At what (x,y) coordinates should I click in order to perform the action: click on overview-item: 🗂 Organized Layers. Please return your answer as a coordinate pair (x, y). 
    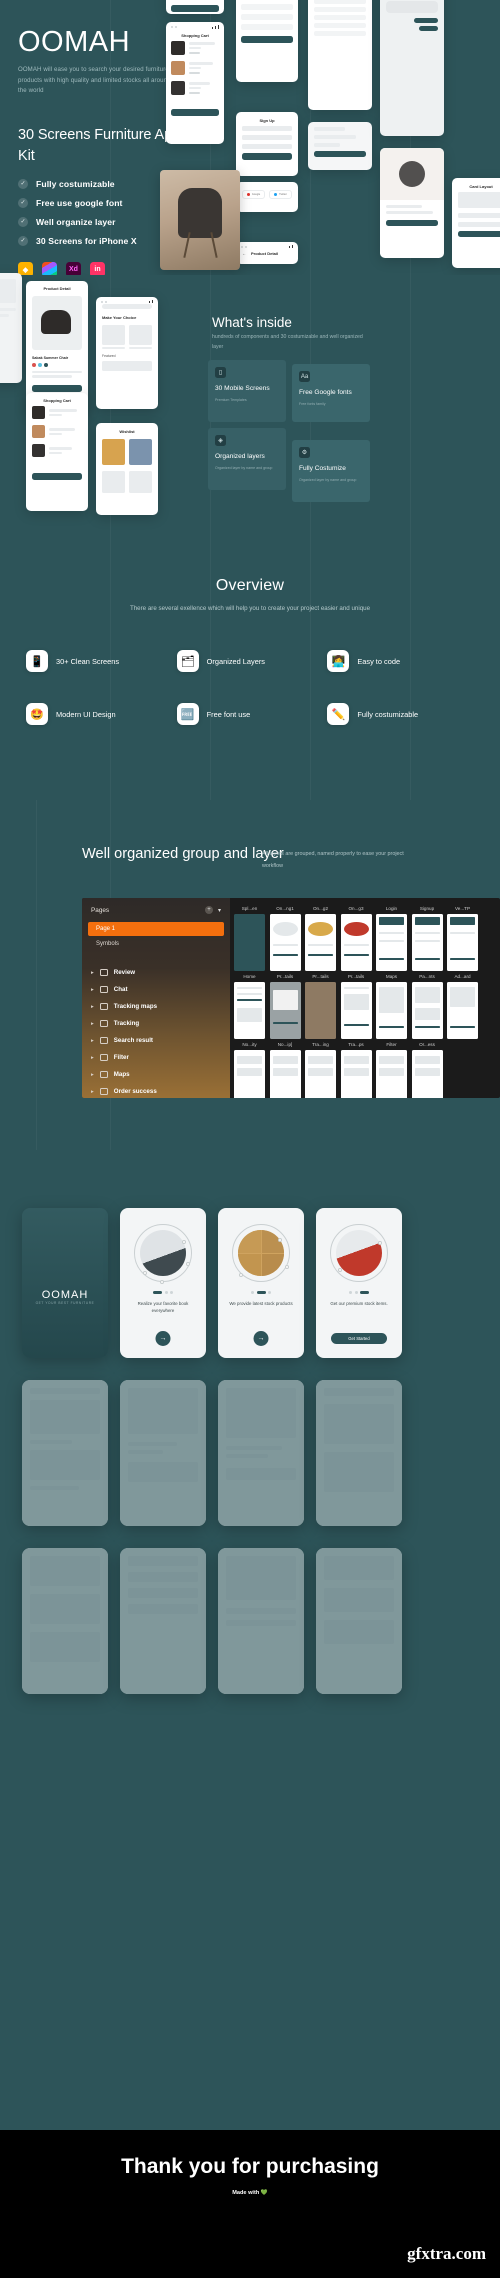
    Looking at the image, I should click on (252, 661).